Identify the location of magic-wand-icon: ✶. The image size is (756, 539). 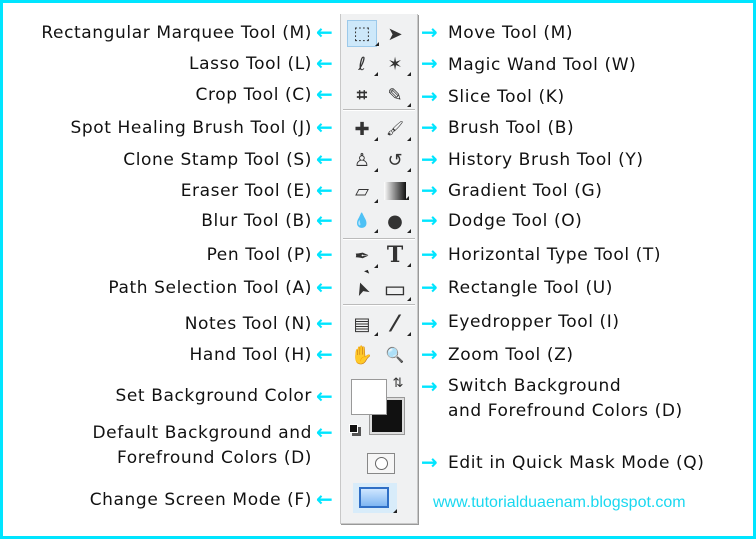
(396, 64).